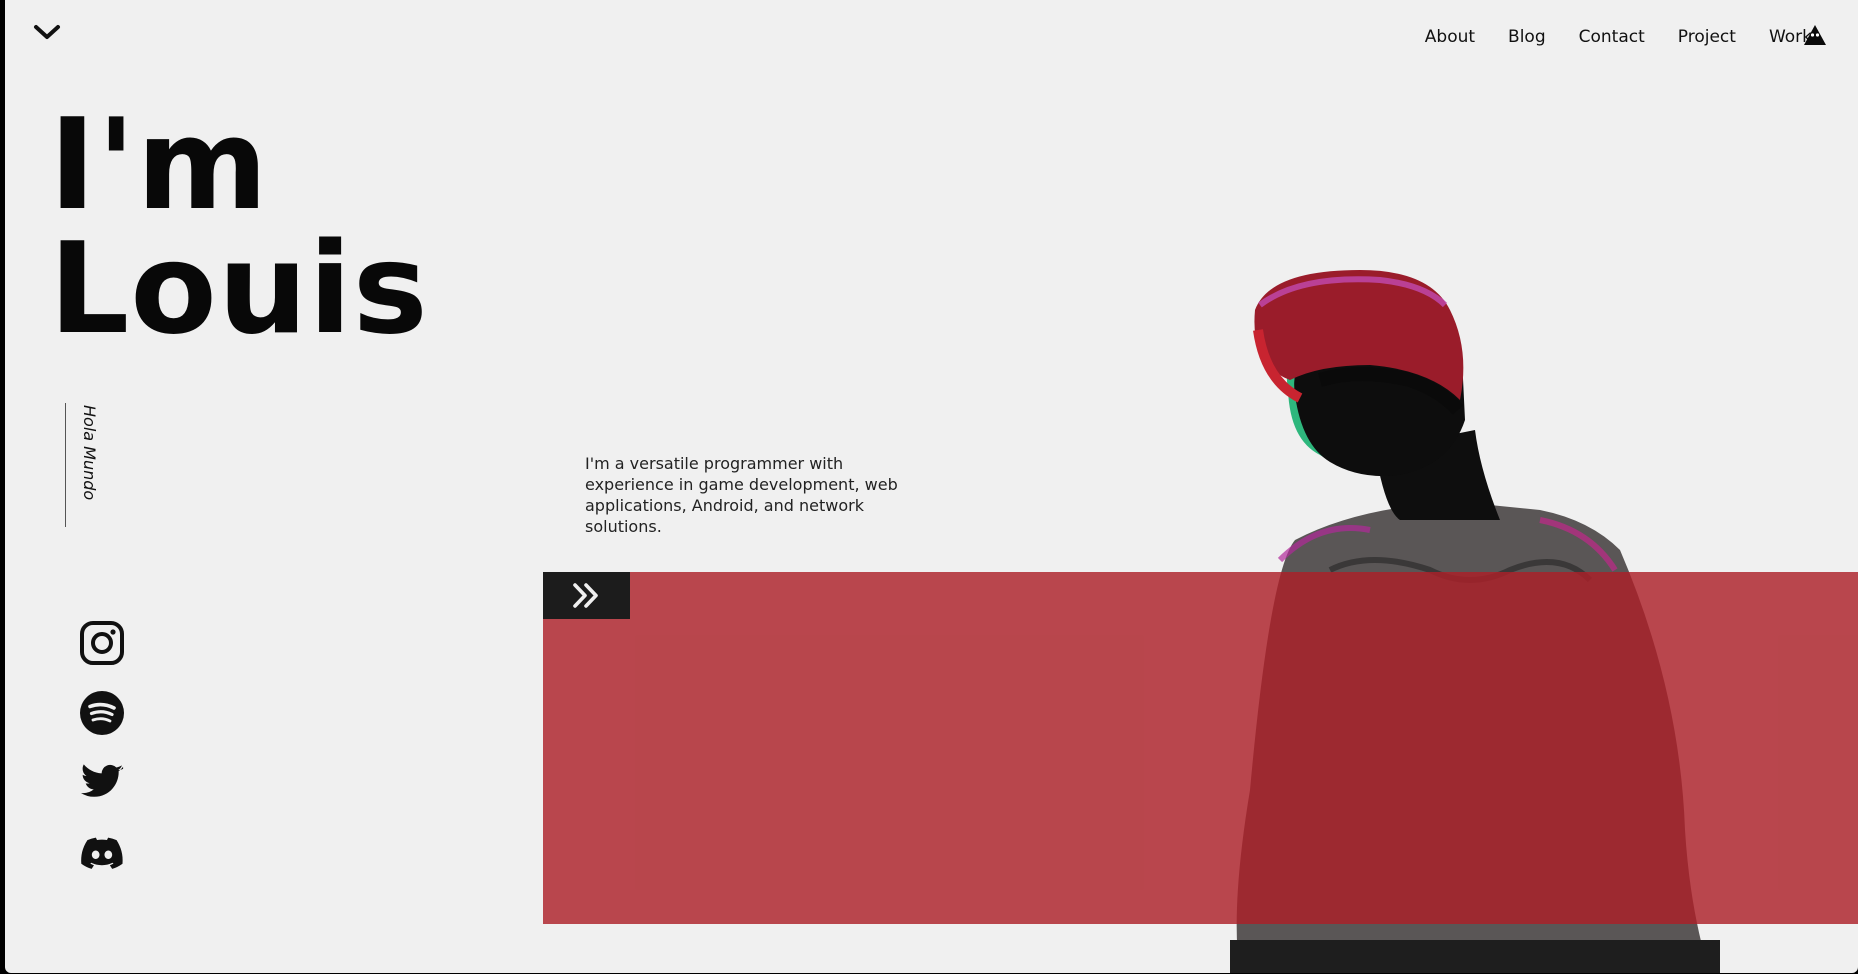  I want to click on chevron-down-icon, so click(47, 31).